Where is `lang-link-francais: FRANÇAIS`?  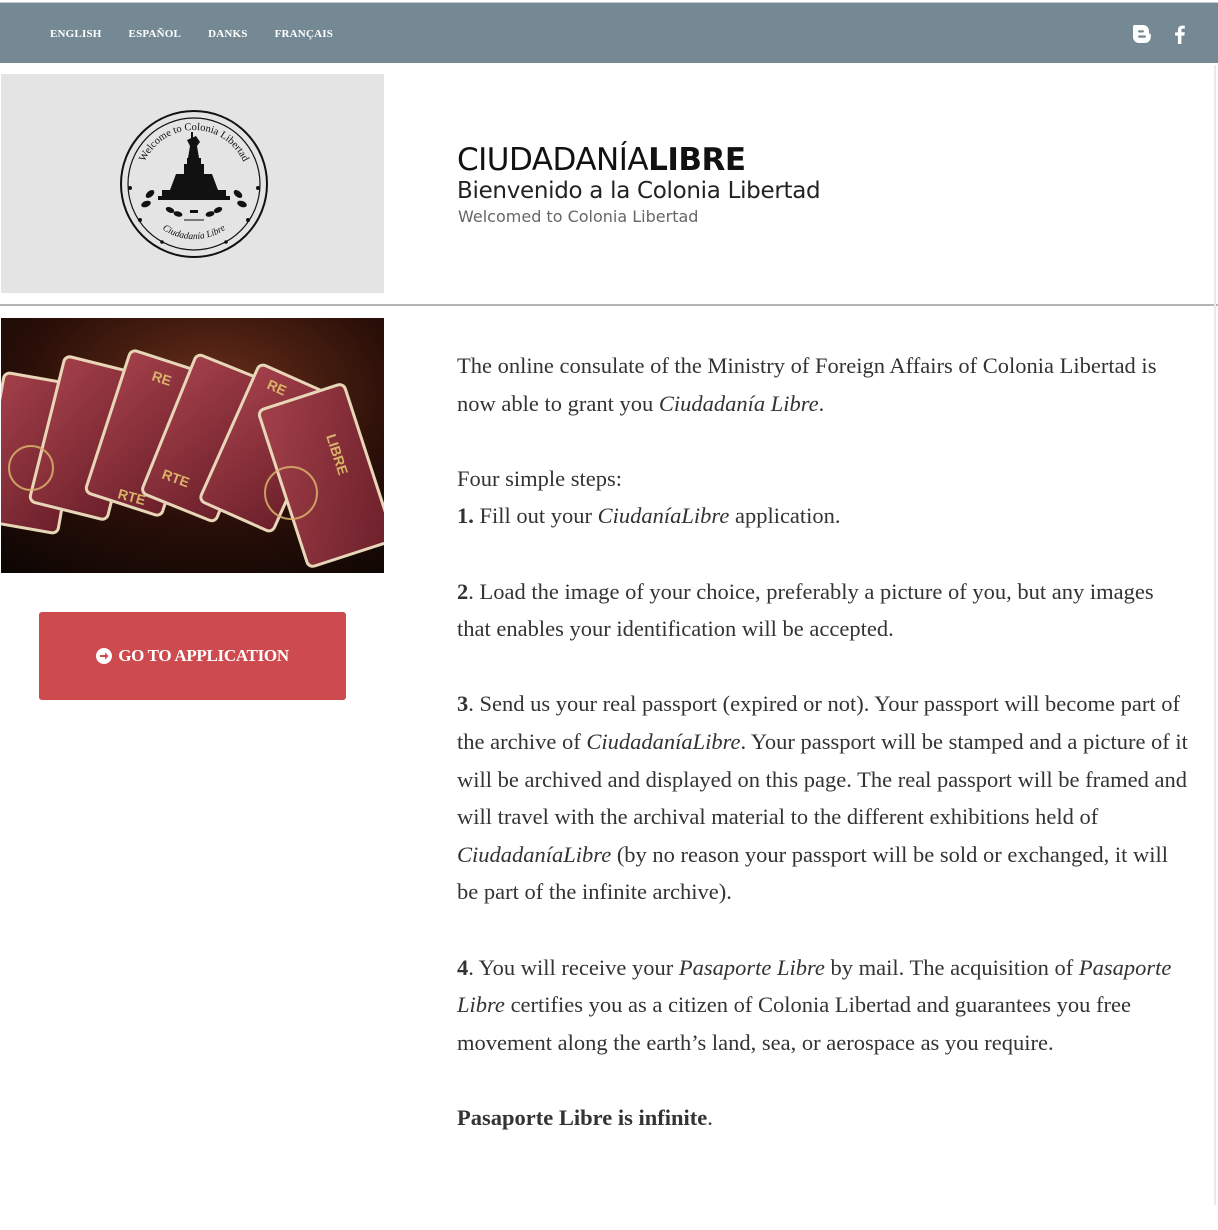 lang-link-francais: FRANÇAIS is located at coordinates (304, 34).